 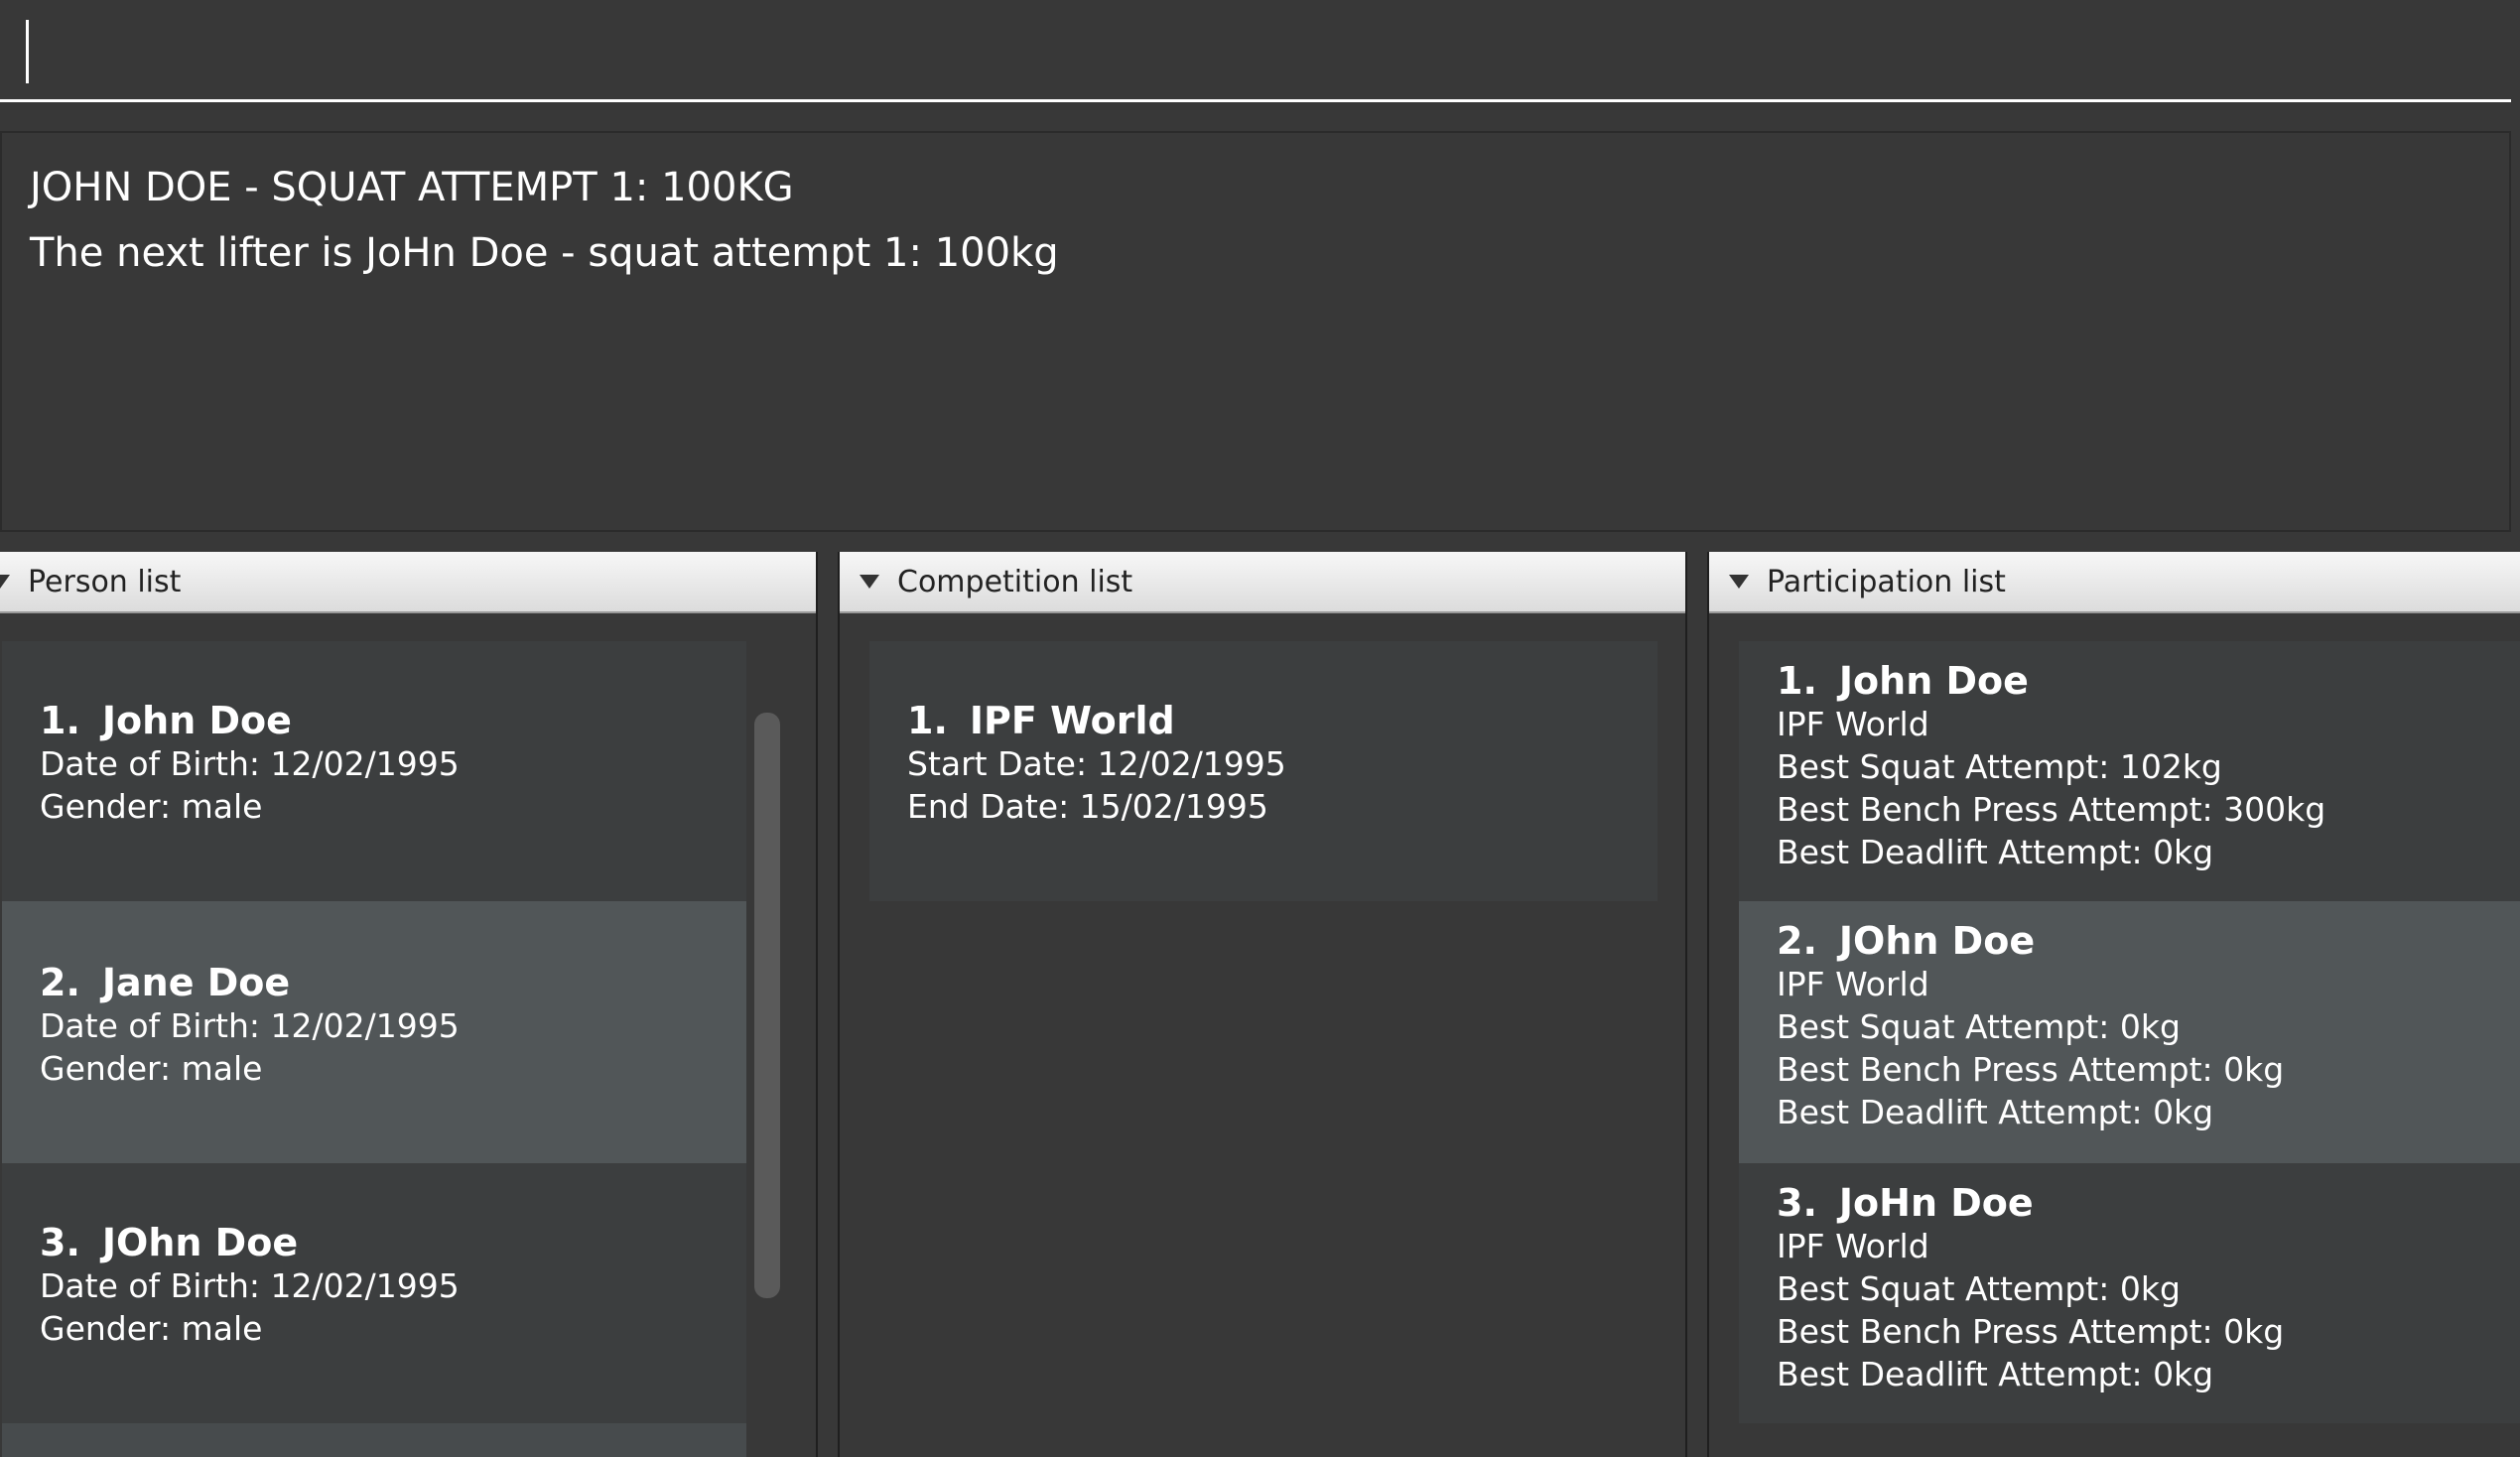 I want to click on person-name: 1. John Doe, so click(x=166, y=720).